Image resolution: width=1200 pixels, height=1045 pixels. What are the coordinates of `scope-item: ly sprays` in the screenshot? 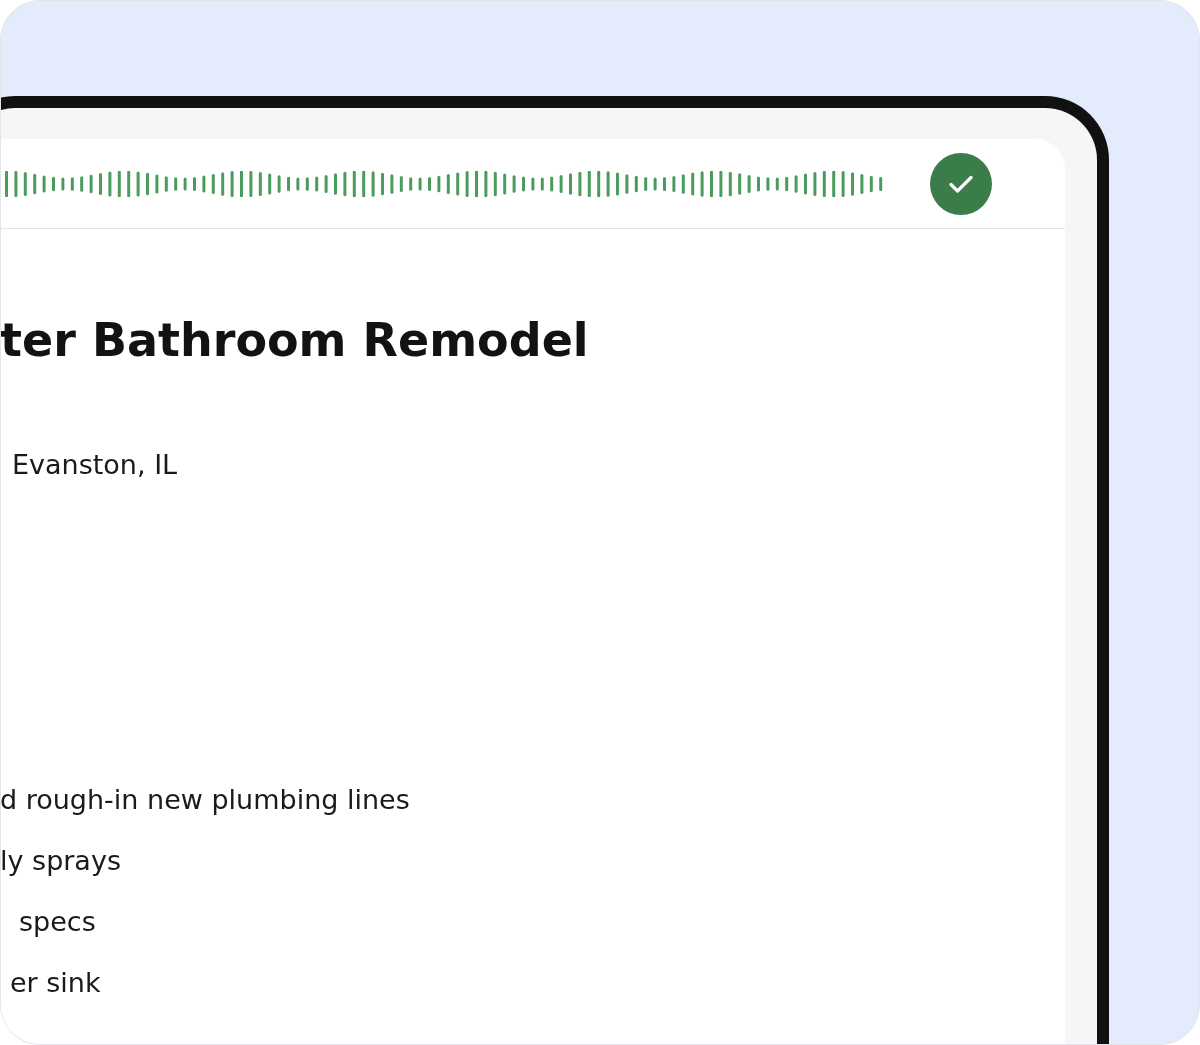 It's located at (61, 861).